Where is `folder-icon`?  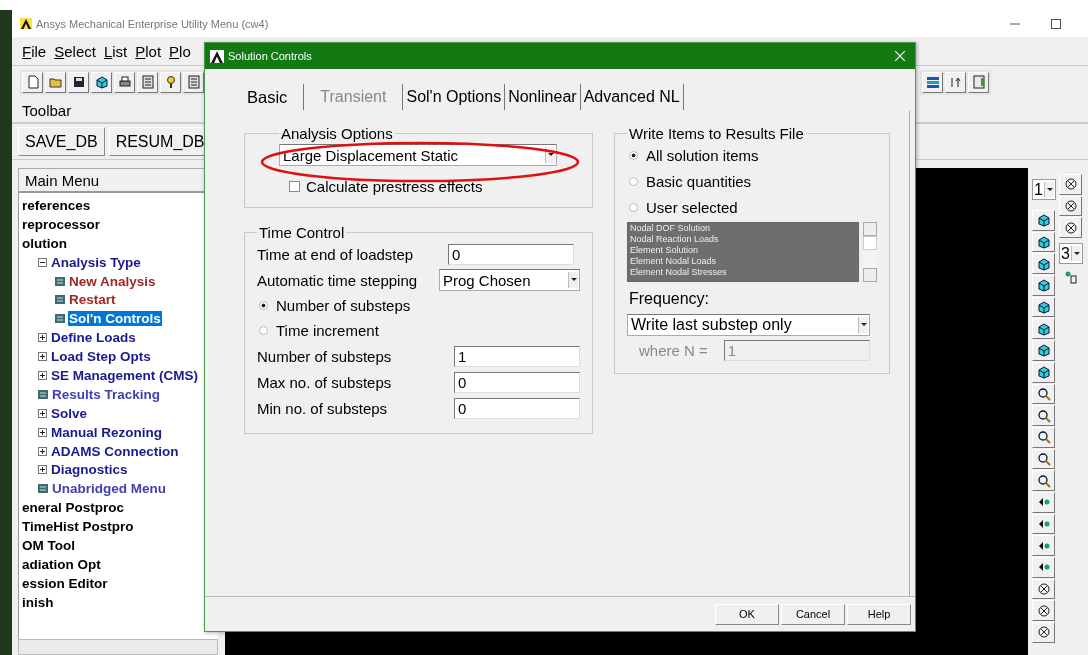
folder-icon is located at coordinates (55, 82).